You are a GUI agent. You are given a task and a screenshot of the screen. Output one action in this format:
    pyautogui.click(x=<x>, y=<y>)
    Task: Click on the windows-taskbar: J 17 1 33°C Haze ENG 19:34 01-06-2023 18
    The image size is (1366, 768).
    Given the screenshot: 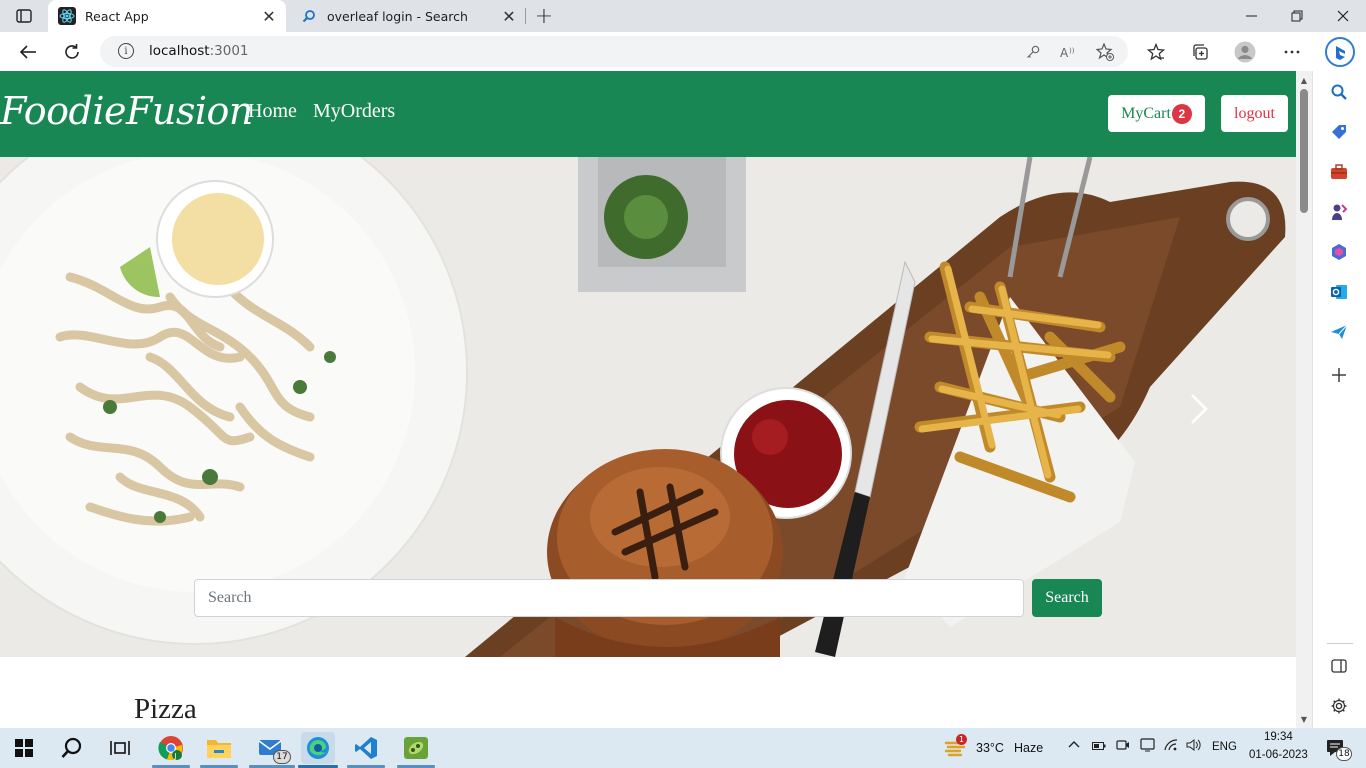 What is the action you would take?
    pyautogui.click(x=683, y=748)
    